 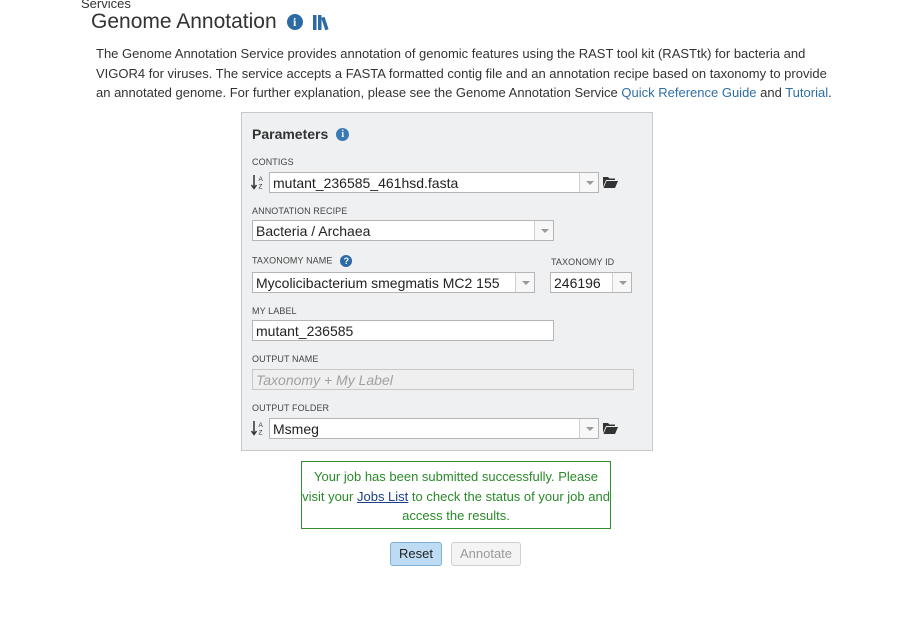 What do you see at coordinates (313, 231) in the screenshot?
I see `recipe-value: Bacteria / Archaea` at bounding box center [313, 231].